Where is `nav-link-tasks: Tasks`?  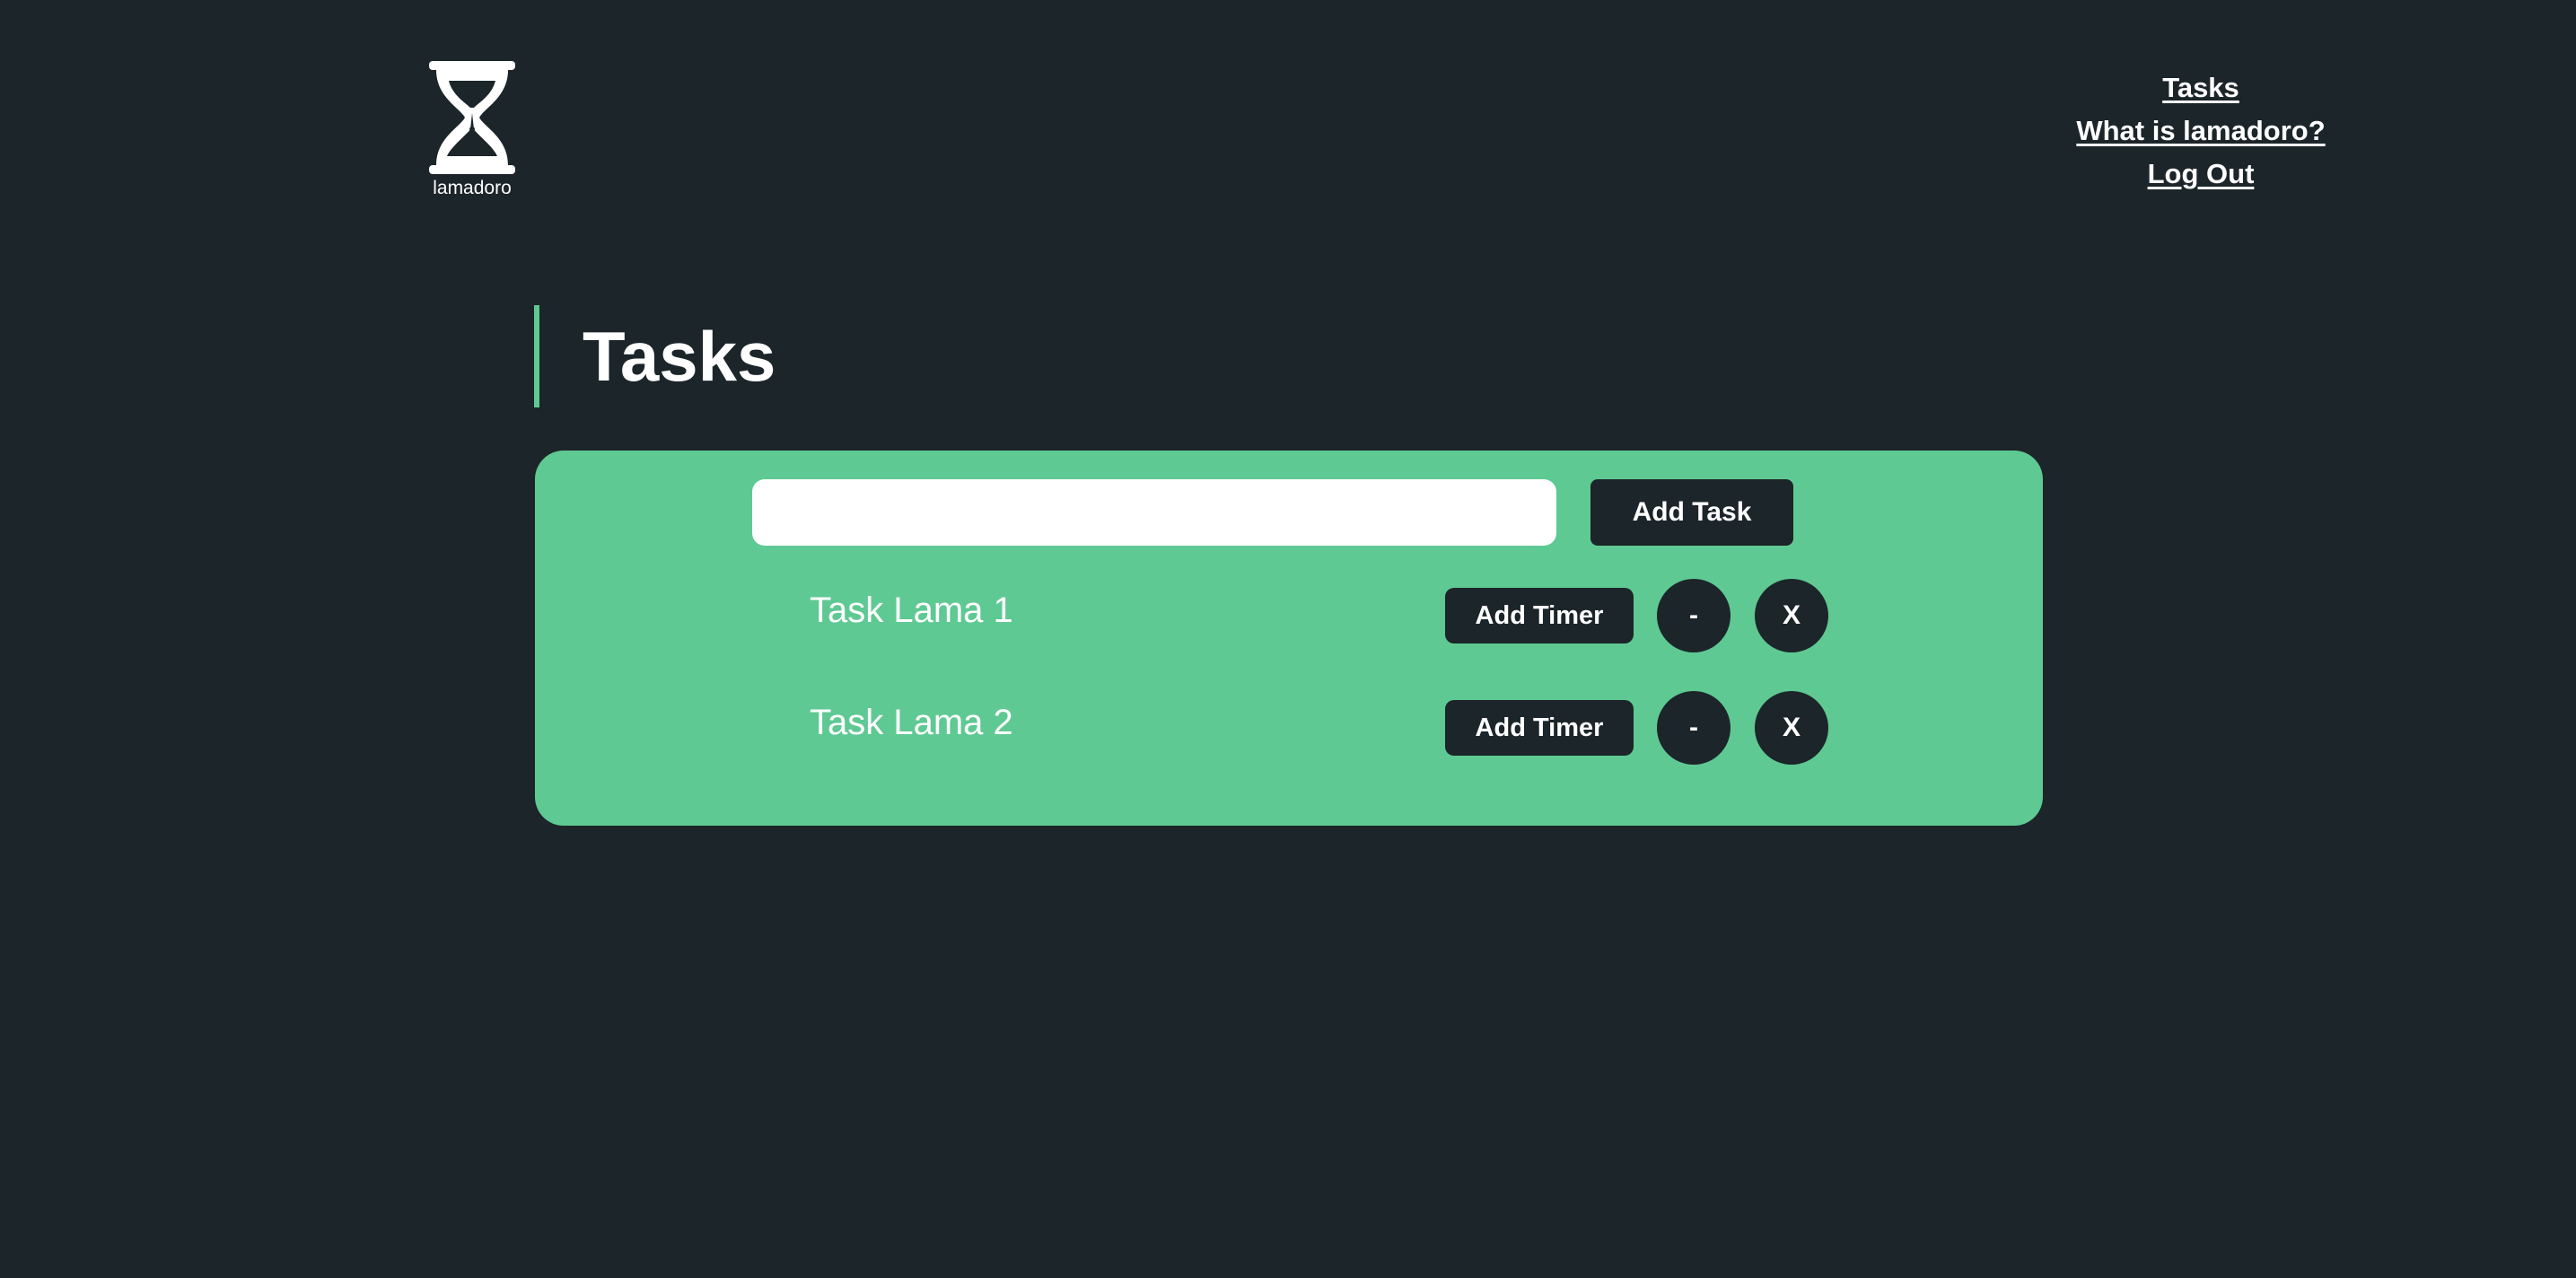 nav-link-tasks: Tasks is located at coordinates (2200, 88).